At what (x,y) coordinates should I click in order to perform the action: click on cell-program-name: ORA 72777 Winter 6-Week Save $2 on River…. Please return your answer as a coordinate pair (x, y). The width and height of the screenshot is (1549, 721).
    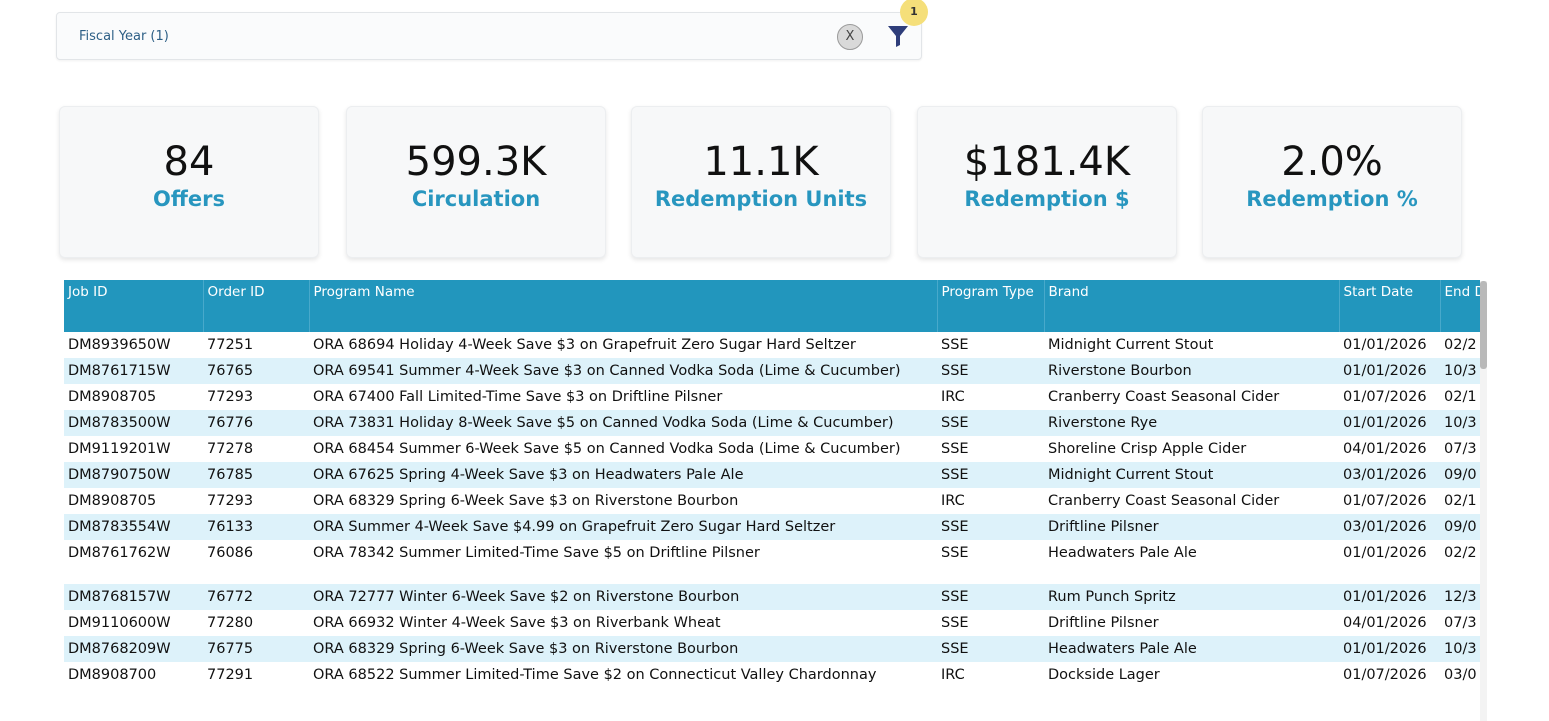
    Looking at the image, I should click on (623, 597).